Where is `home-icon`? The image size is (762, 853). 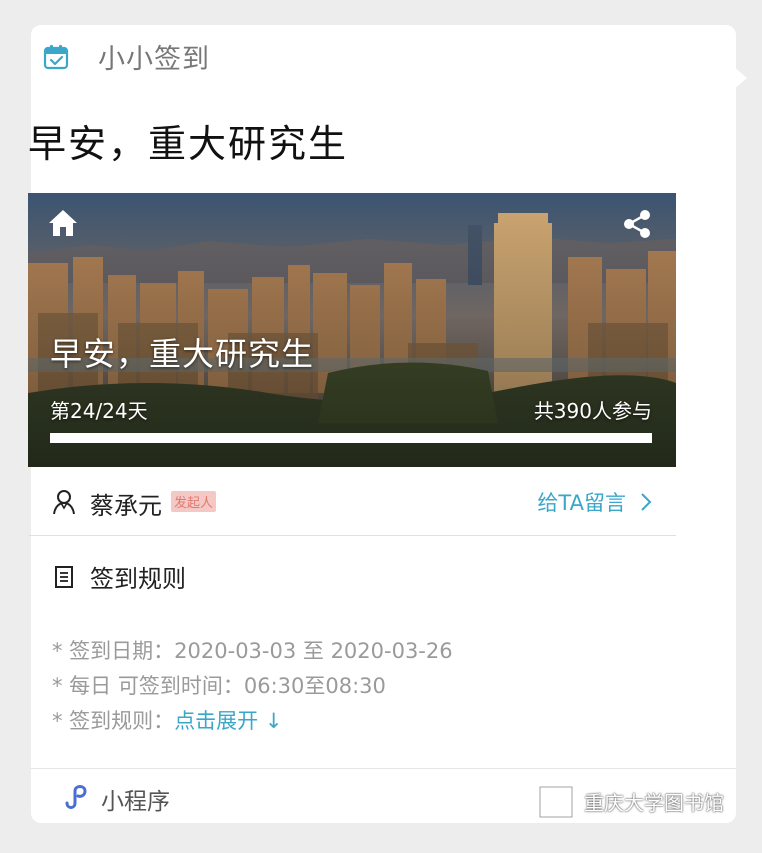 home-icon is located at coordinates (63, 223).